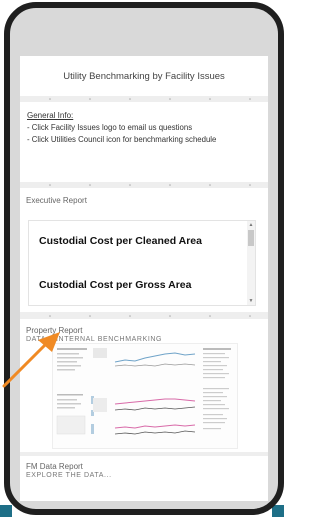 This screenshot has width=320, height=517. I want to click on executive-report-item: Custodial Cost per Gross Area, so click(115, 285).